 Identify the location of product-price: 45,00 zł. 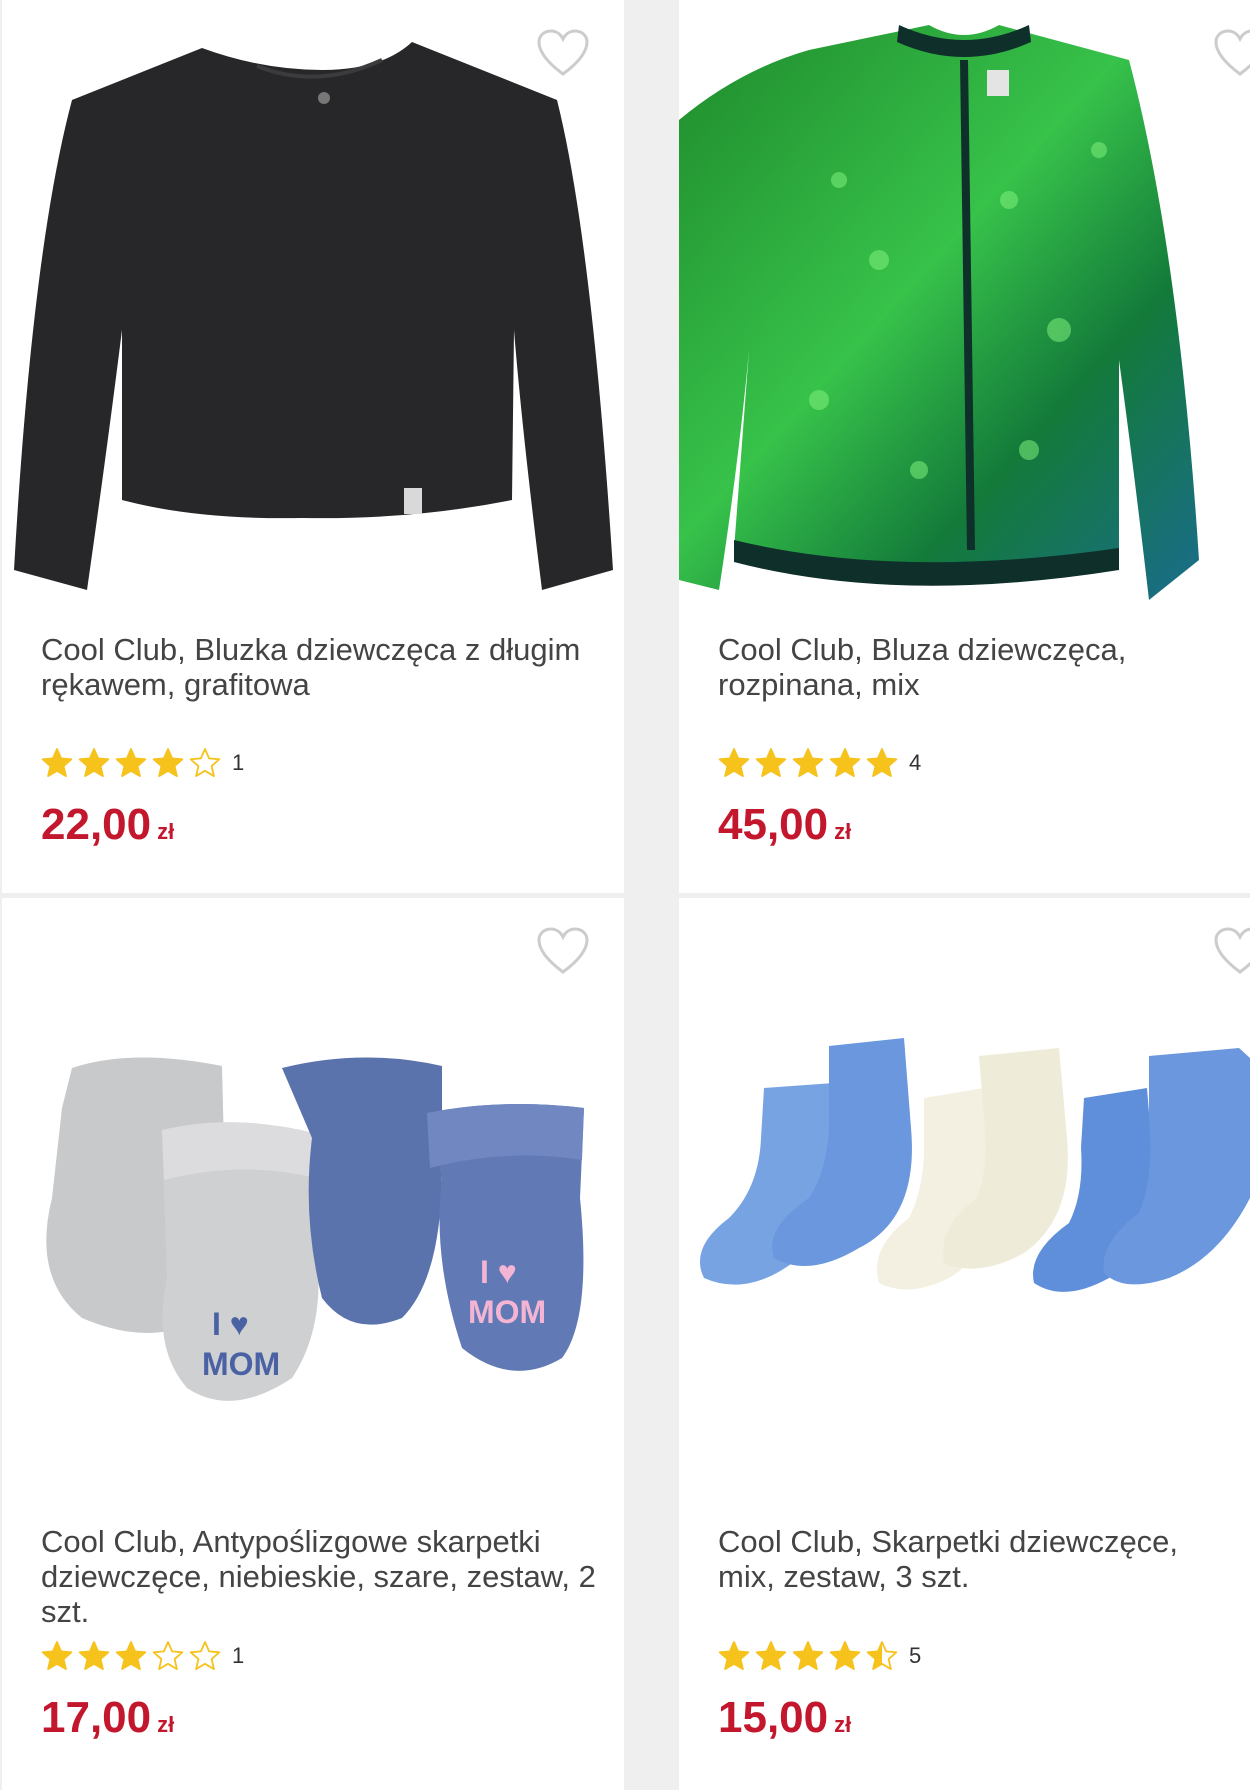
(784, 825).